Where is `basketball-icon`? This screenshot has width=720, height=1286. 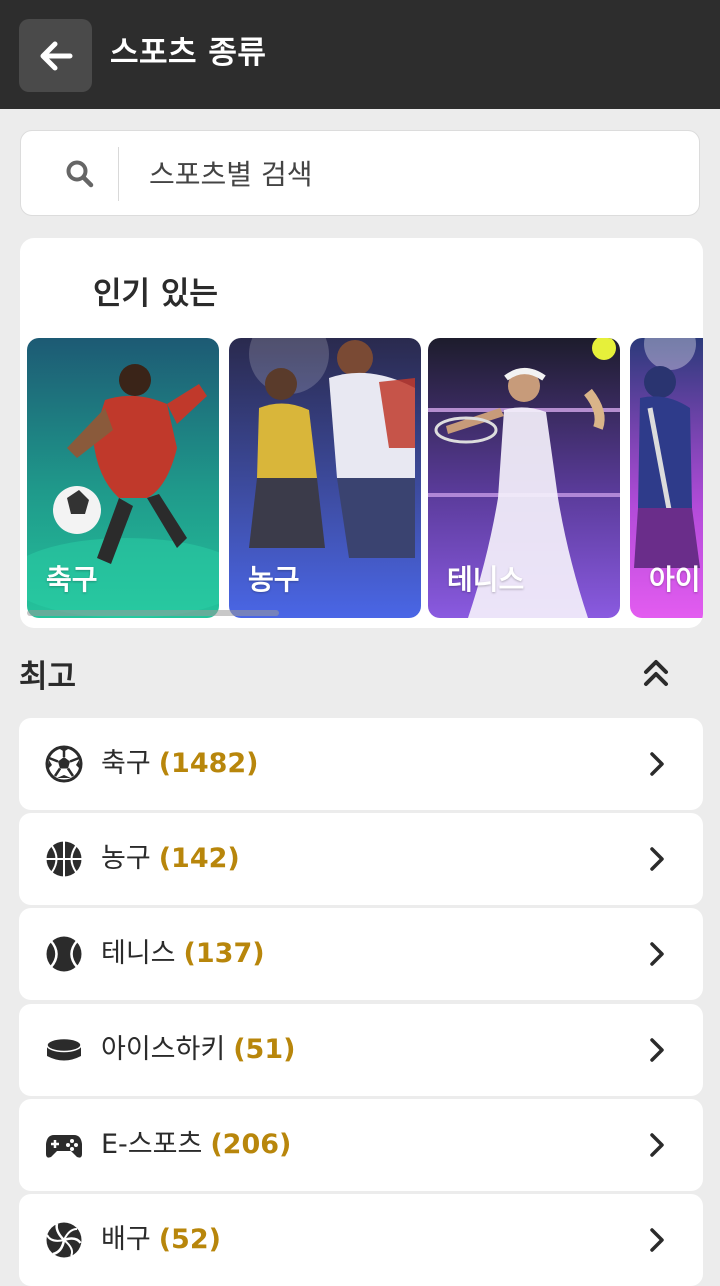
basketball-icon is located at coordinates (64, 859).